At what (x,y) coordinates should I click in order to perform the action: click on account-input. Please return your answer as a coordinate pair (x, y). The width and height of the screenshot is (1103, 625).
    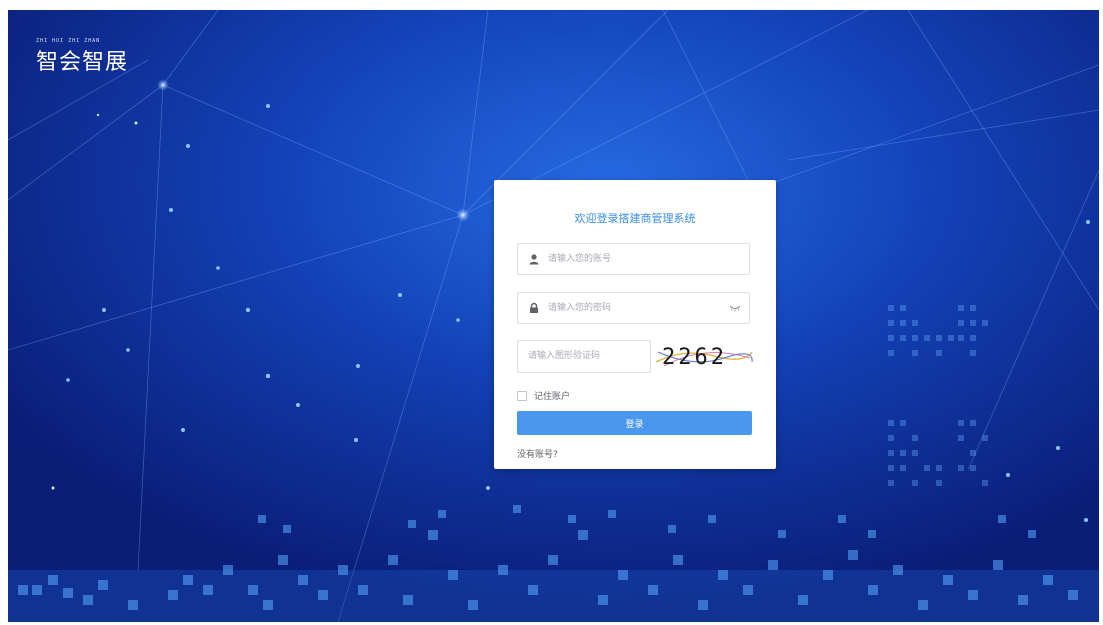
    Looking at the image, I should click on (638, 259).